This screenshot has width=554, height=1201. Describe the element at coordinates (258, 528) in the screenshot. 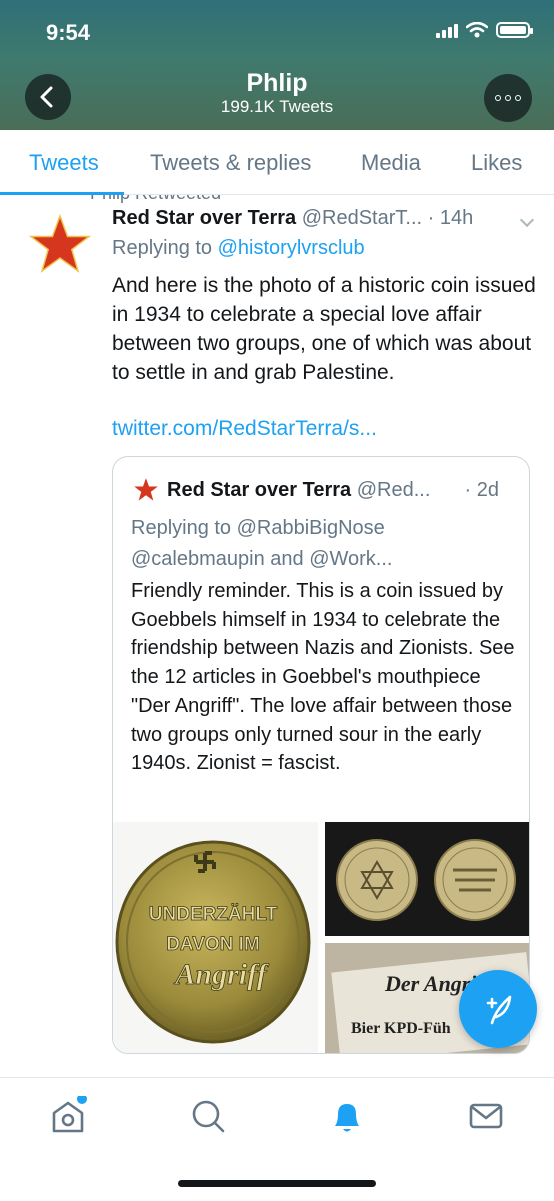

I see `quoted-replying-line: Replying to @RabbiBigNose` at that location.